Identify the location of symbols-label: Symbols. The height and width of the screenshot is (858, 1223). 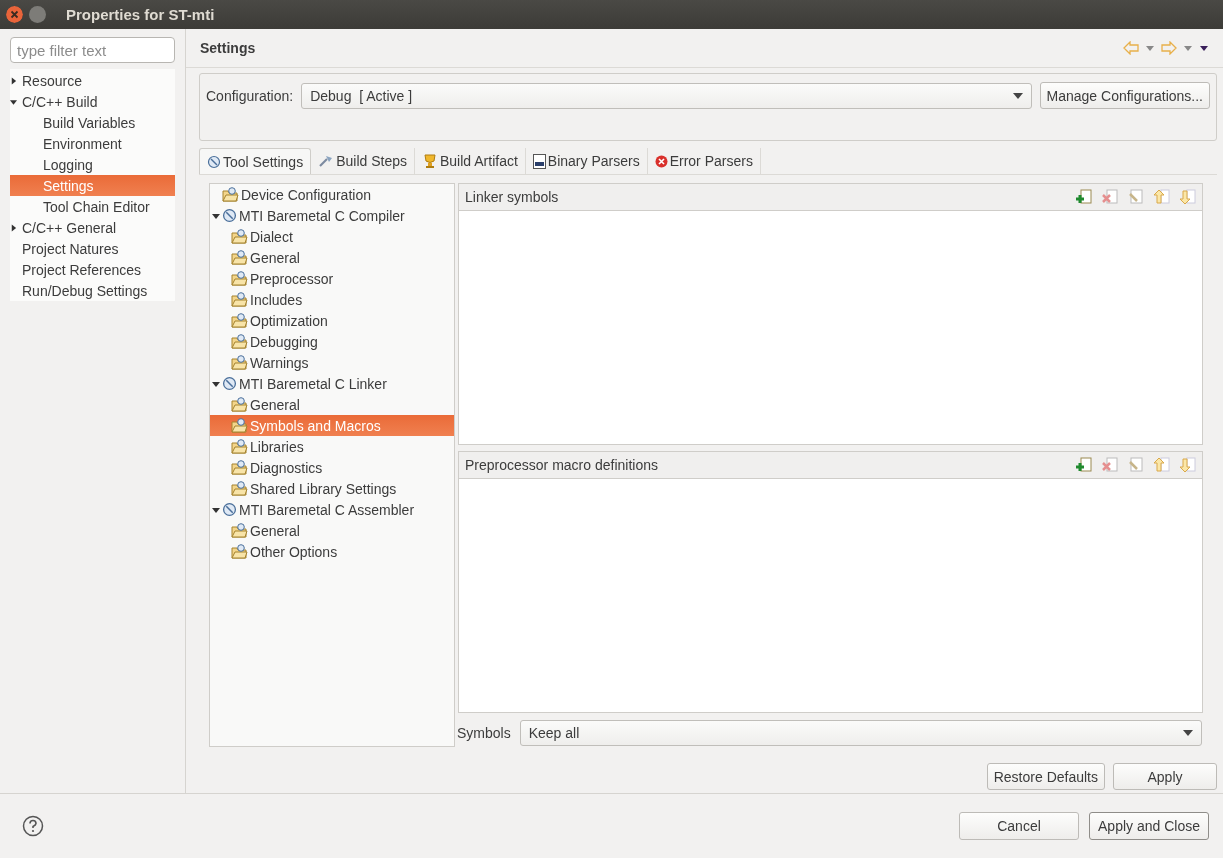
(484, 733).